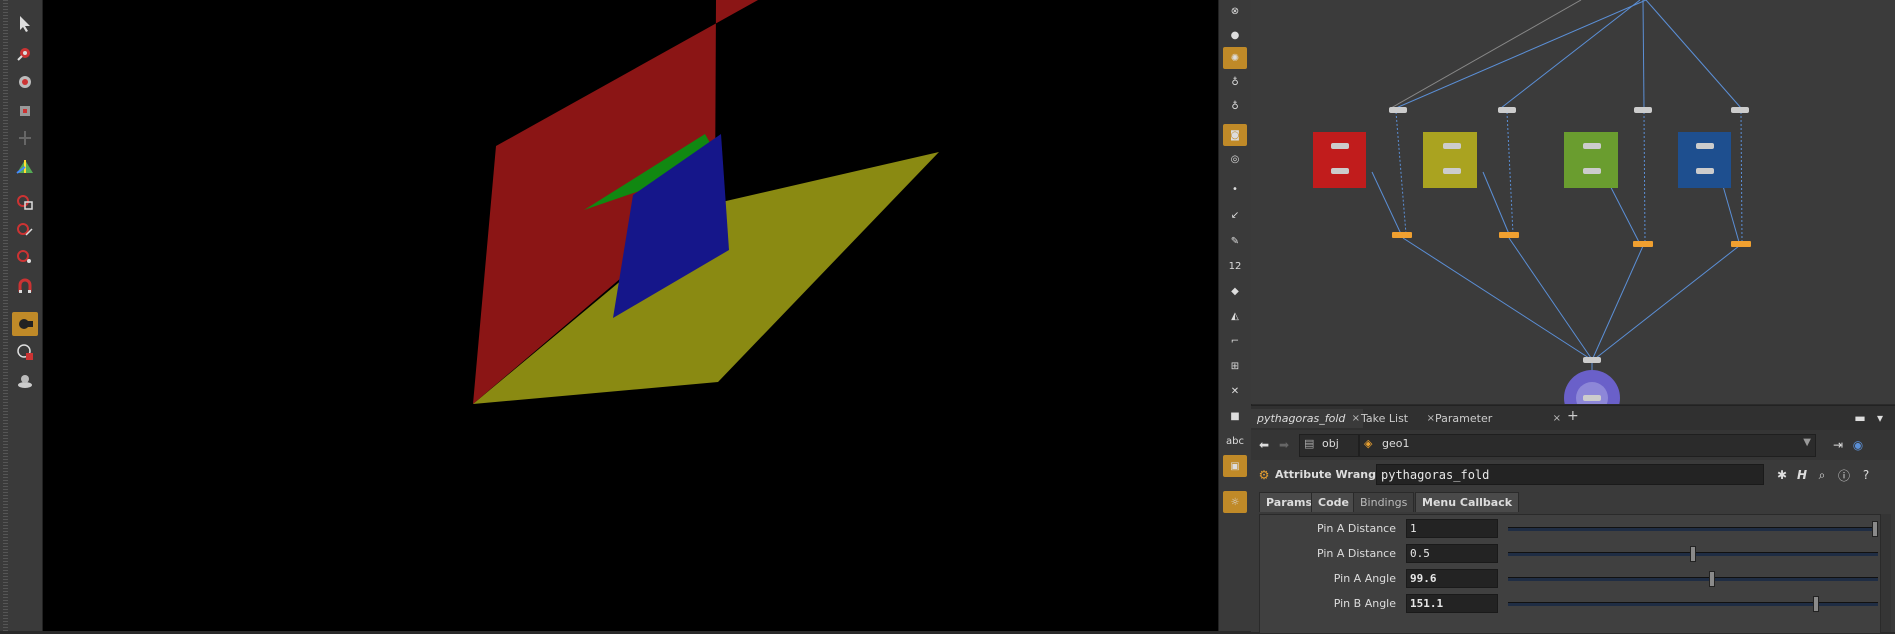 This screenshot has height=634, width=1895. Describe the element at coordinates (1333, 502) in the screenshot. I see `tab-code: Code` at that location.